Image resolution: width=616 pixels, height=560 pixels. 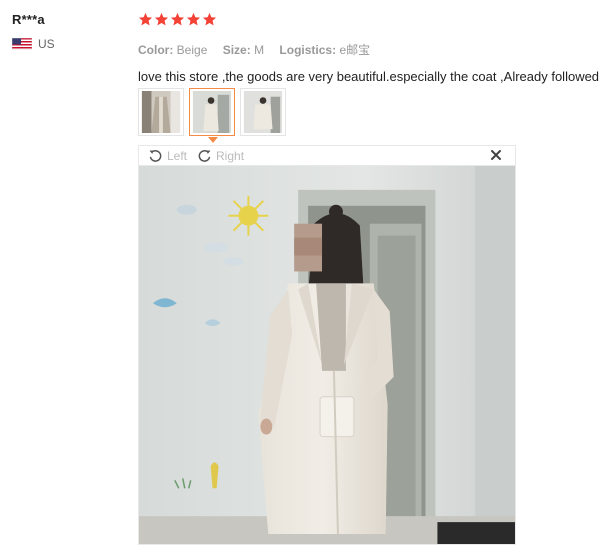 I want to click on reviewer-info: R***a US, so click(x=33, y=31).